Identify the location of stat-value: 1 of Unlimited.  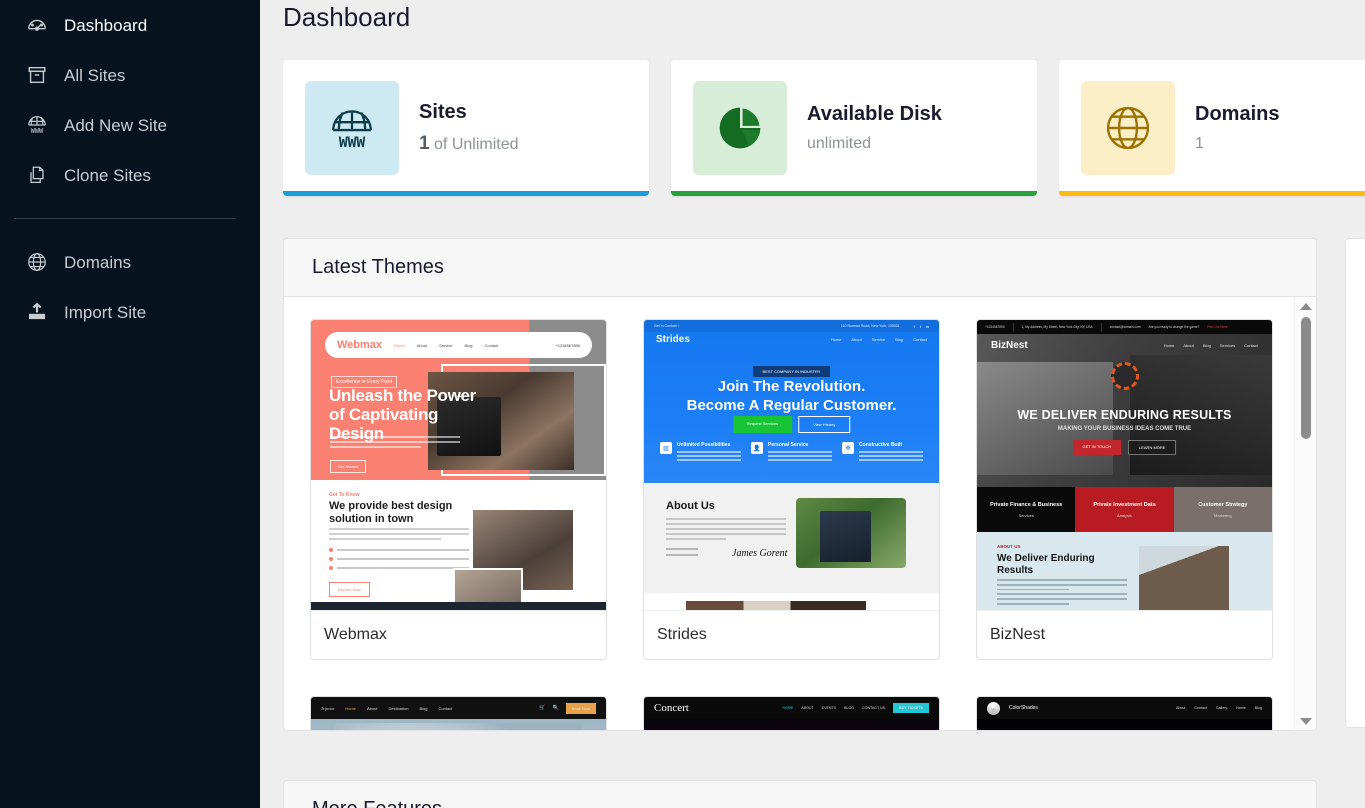
(469, 144).